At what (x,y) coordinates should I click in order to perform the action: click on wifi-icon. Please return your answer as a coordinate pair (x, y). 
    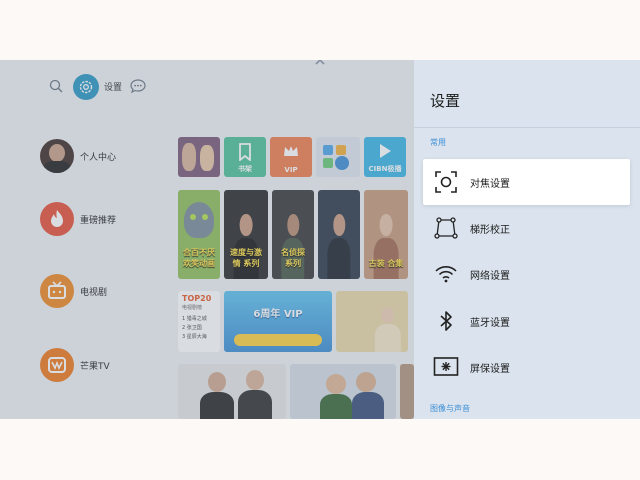
    Looking at the image, I should click on (446, 274).